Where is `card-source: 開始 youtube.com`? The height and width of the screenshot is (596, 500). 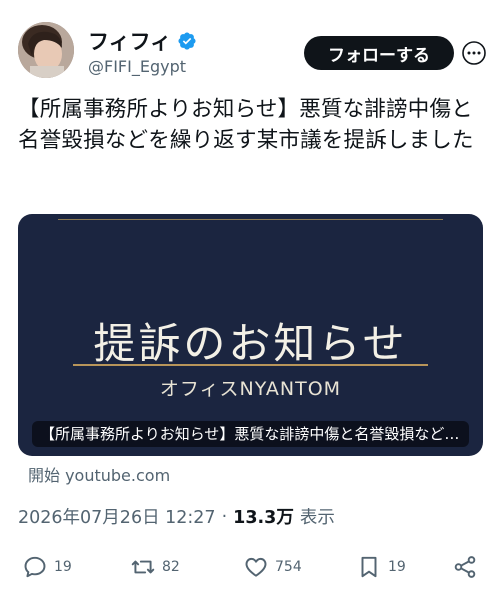
card-source: 開始 youtube.com is located at coordinates (99, 474).